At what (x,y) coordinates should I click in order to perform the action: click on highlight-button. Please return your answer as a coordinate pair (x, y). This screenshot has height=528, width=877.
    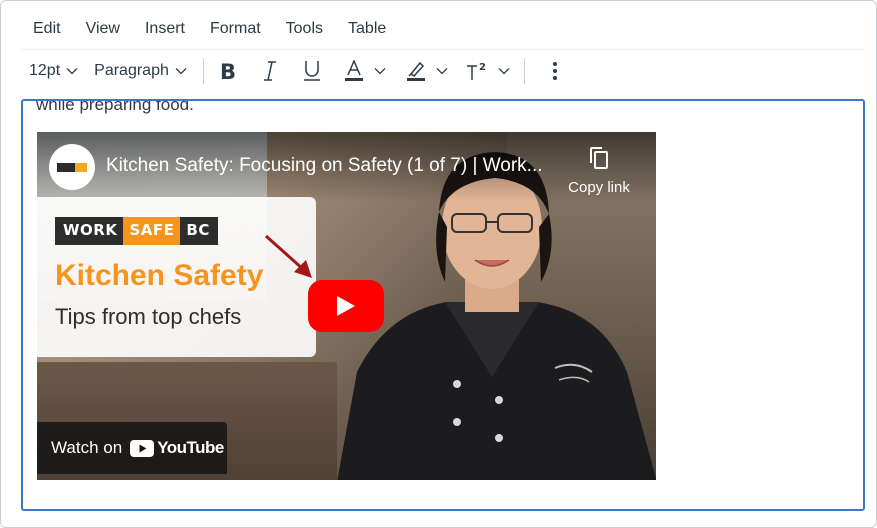
    Looking at the image, I should click on (416, 71).